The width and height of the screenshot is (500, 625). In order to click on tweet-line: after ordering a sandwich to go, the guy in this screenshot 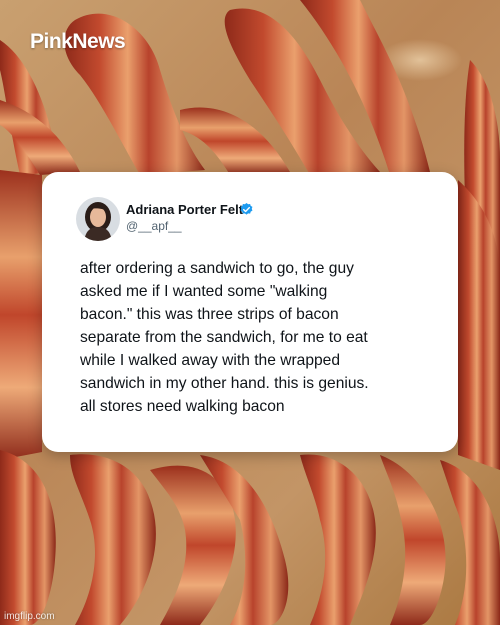, I will do `click(217, 268)`.